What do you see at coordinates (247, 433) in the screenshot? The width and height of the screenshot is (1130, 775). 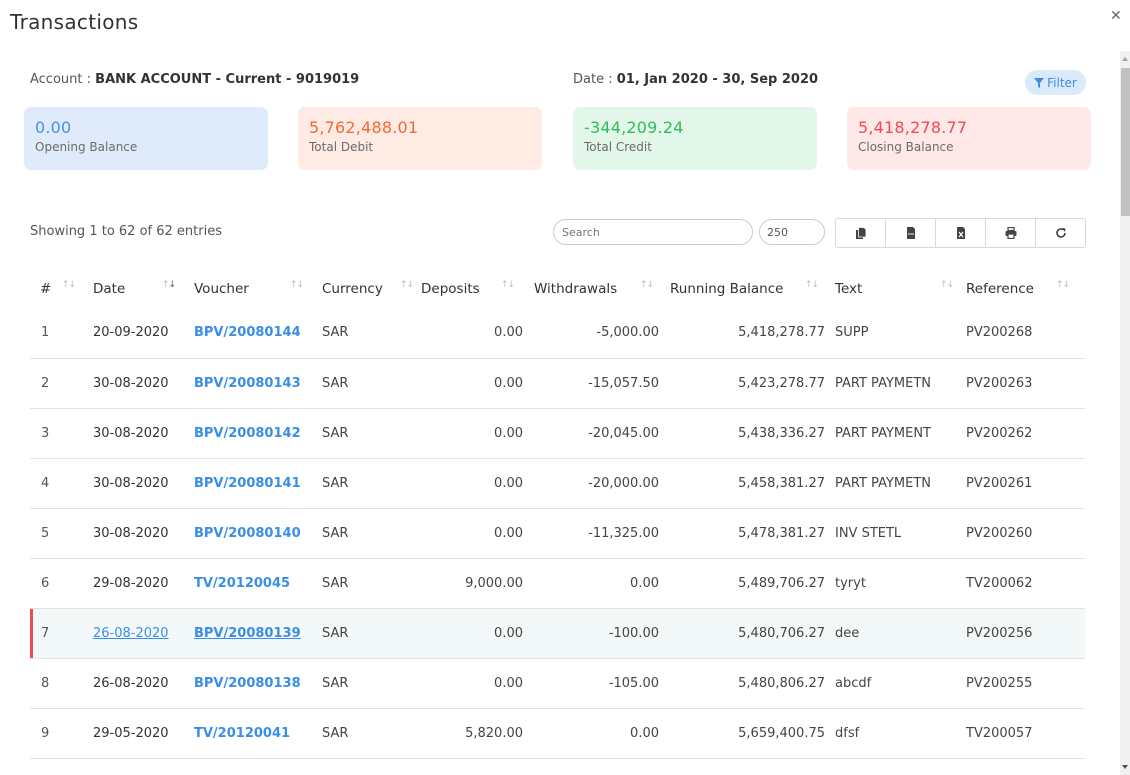 I see `voucher-link: BPV/20080142` at bounding box center [247, 433].